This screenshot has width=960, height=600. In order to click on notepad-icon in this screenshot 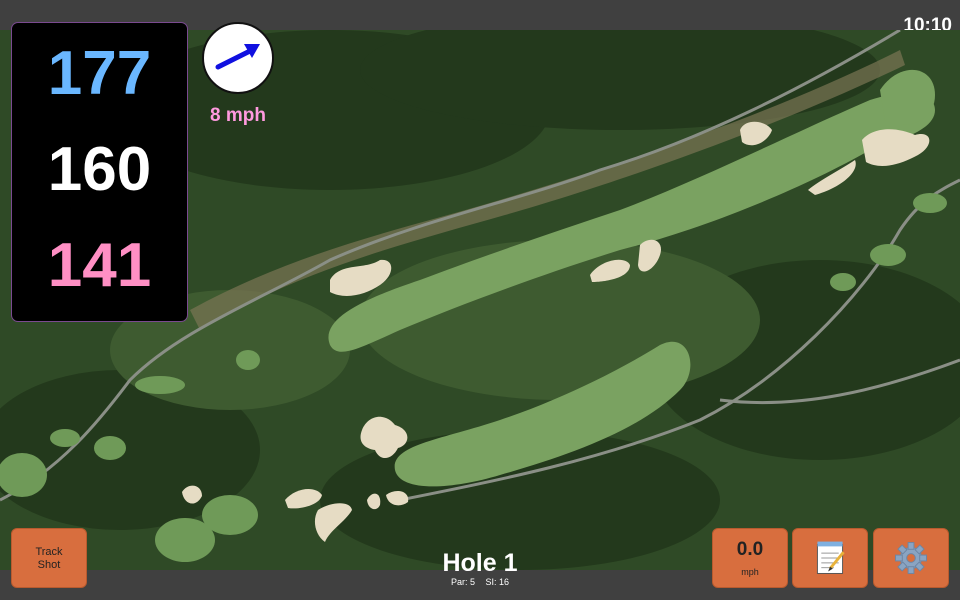, I will do `click(830, 557)`.